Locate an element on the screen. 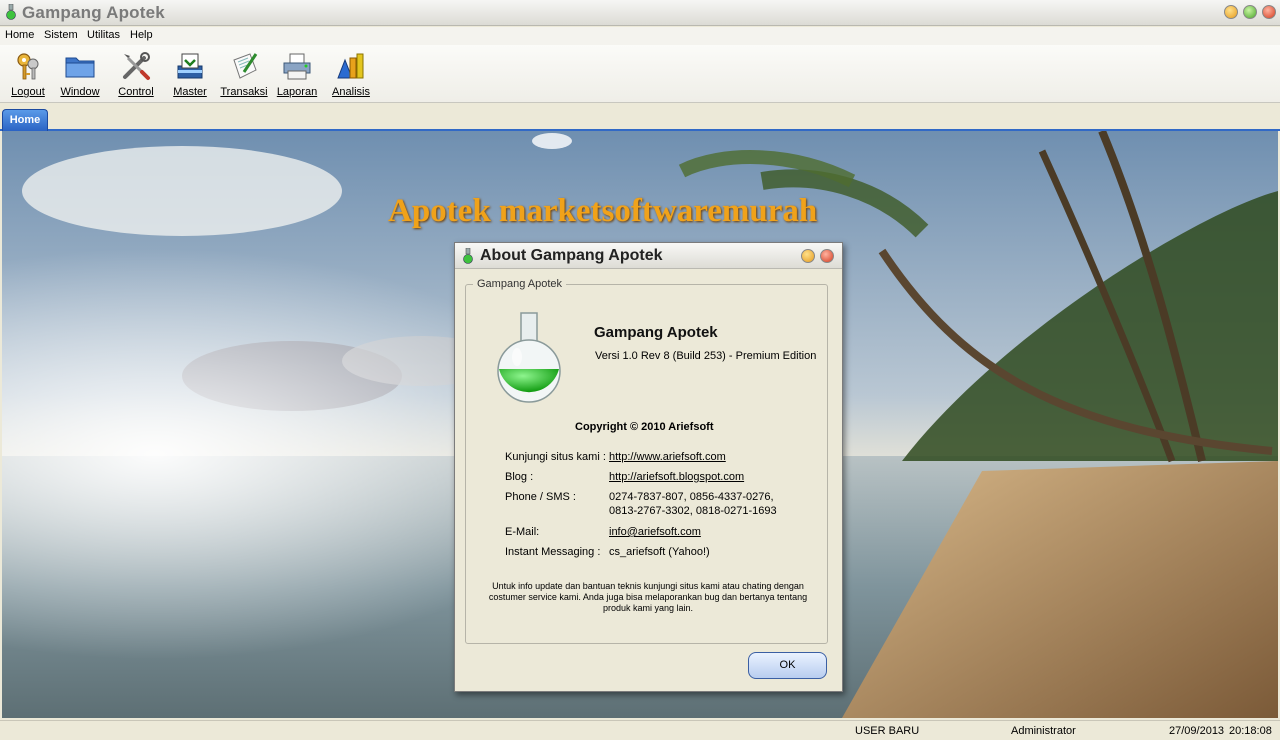  window-titlebar: Gampang Apotek is located at coordinates (640, 13).